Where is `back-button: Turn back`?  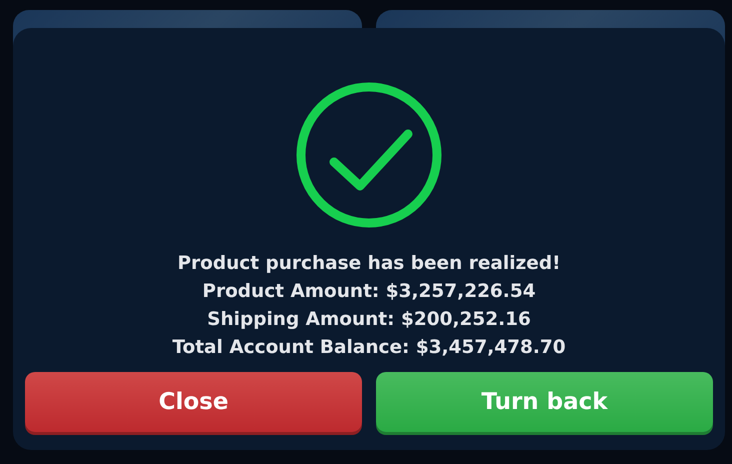
back-button: Turn back is located at coordinates (544, 402).